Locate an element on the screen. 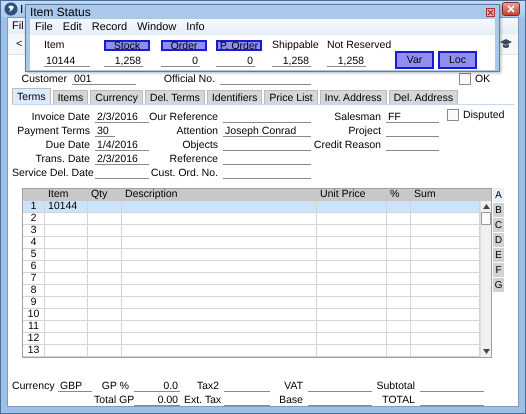  column-label: Item is located at coordinates (55, 45).